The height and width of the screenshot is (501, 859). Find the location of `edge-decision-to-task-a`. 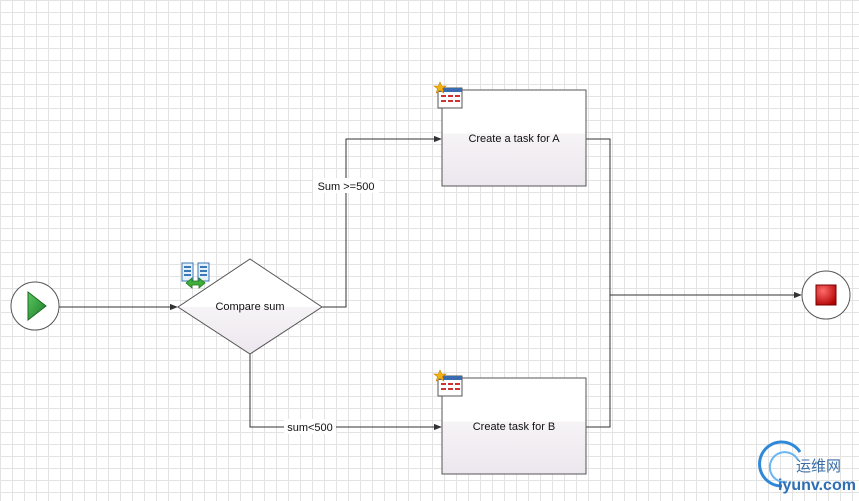

edge-decision-to-task-a is located at coordinates (382, 221).